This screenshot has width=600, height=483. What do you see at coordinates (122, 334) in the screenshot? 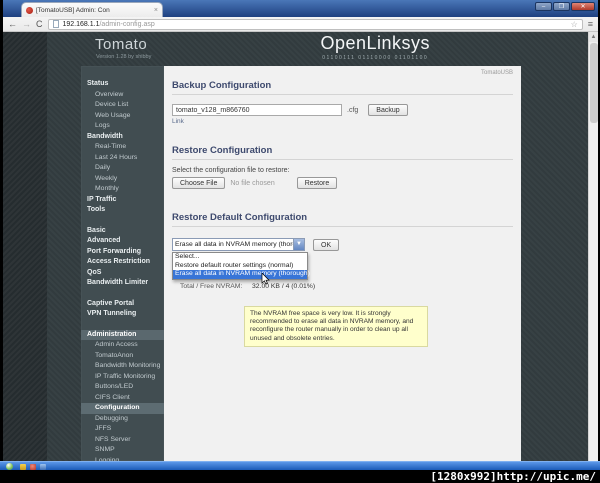
I see `sidebar-item-administration: Administration` at bounding box center [122, 334].